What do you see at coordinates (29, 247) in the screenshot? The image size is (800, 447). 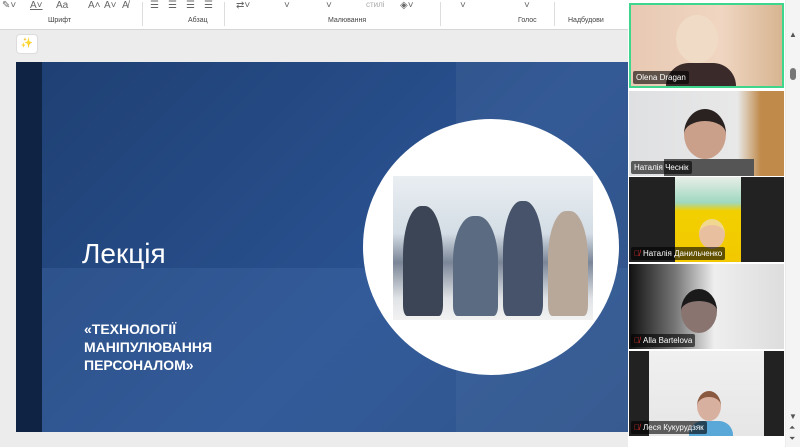 I see `slide-stripe` at bounding box center [29, 247].